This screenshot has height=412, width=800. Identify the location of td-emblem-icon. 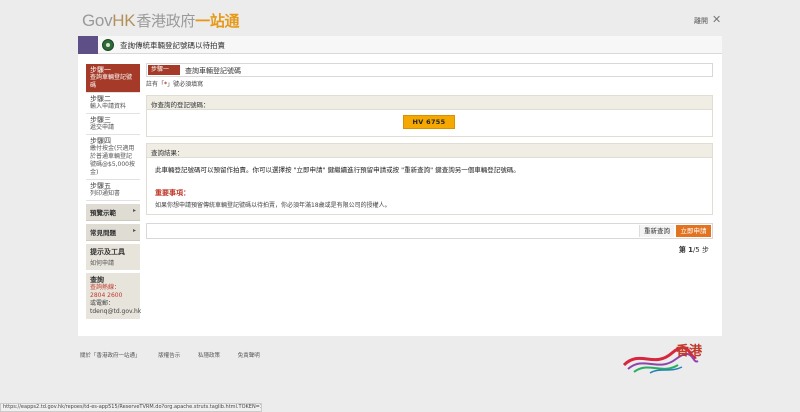
(108, 45).